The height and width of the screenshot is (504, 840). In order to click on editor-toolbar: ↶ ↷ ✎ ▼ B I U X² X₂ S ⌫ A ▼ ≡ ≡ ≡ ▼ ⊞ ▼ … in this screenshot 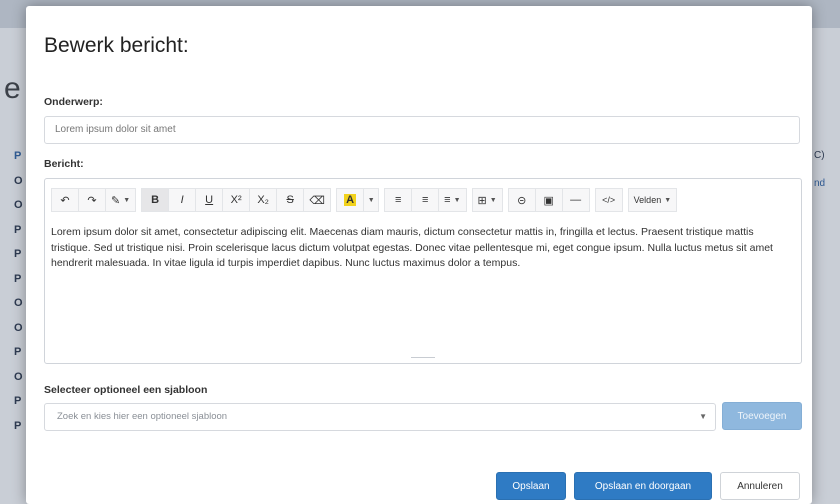, I will do `click(366, 200)`.